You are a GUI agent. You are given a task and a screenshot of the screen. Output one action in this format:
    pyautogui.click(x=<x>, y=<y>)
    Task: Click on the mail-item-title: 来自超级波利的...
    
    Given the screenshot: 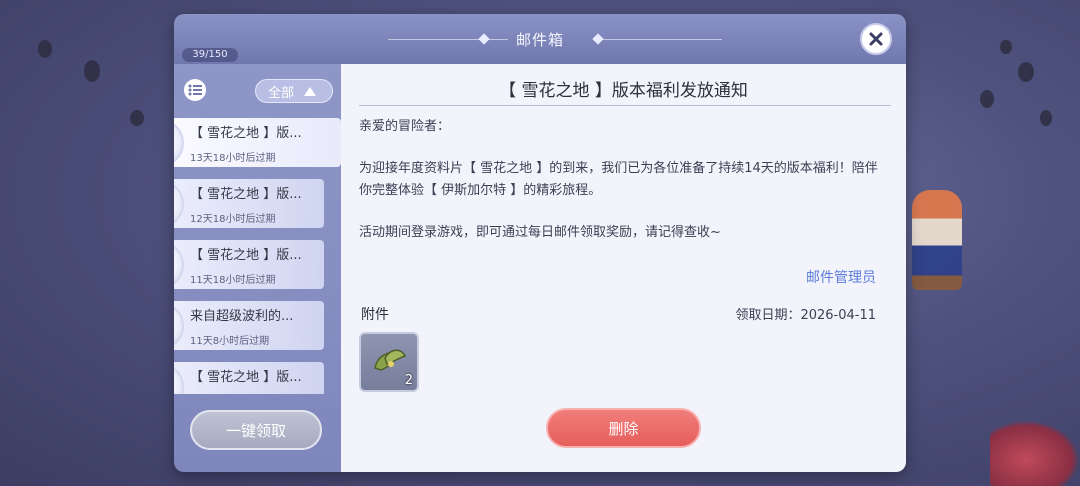 What is the action you would take?
    pyautogui.click(x=242, y=316)
    